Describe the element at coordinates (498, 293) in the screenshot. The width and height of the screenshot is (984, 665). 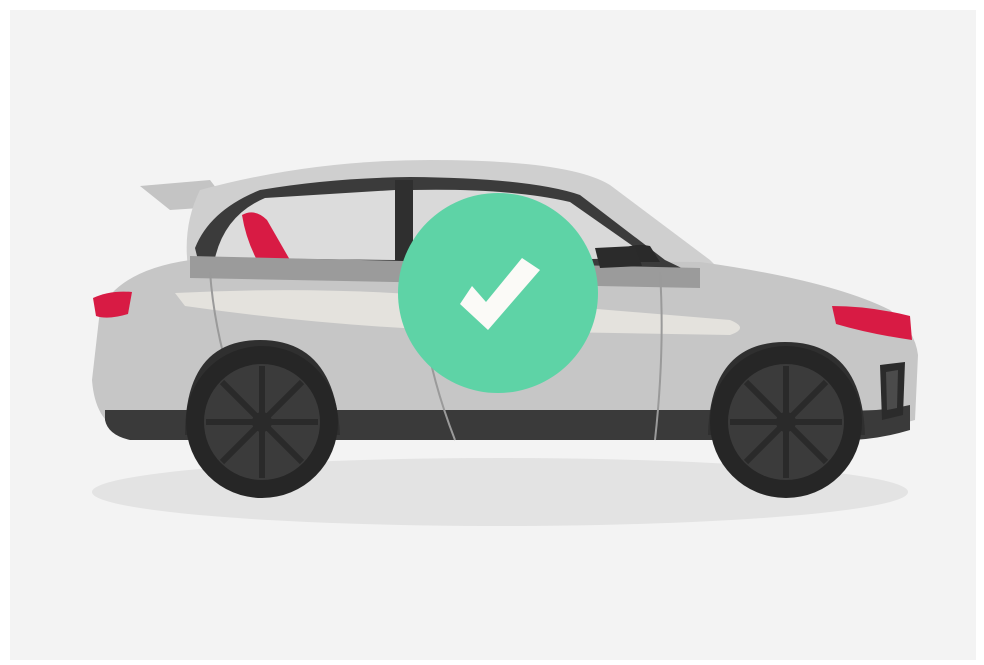
I see `checkmark-badge` at that location.